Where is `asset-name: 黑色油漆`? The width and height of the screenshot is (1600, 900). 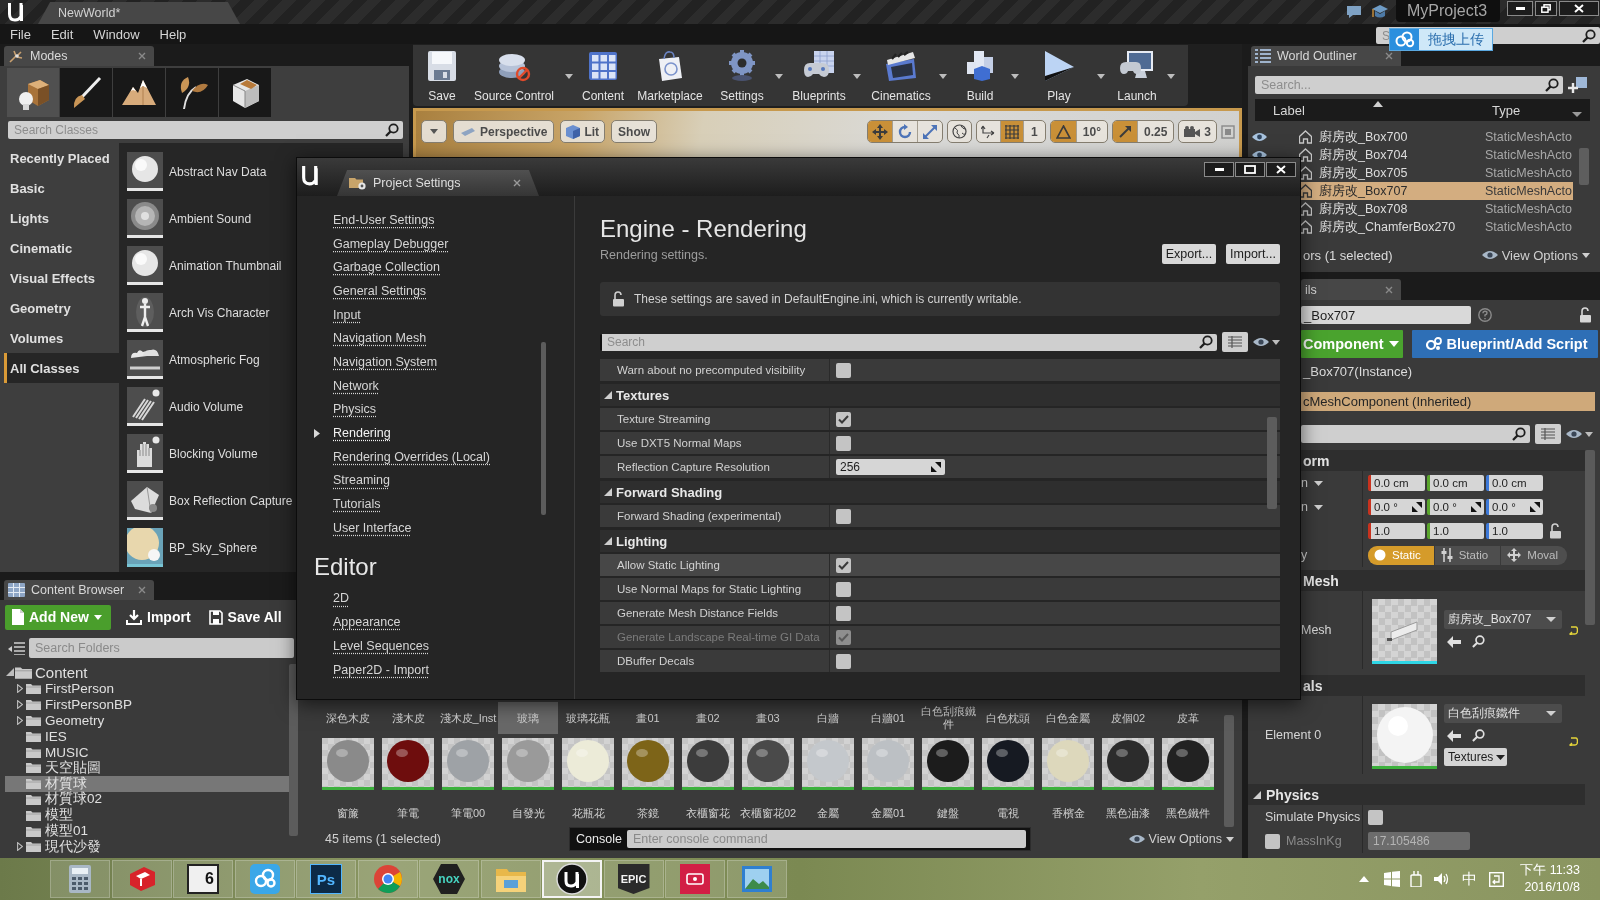
asset-name: 黑色油漆 is located at coordinates (1128, 813).